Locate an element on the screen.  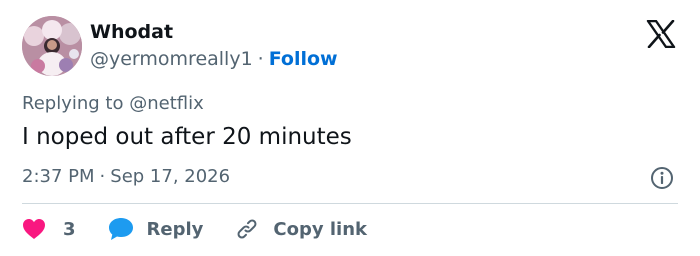
reply-label: Reply is located at coordinates (175, 229).